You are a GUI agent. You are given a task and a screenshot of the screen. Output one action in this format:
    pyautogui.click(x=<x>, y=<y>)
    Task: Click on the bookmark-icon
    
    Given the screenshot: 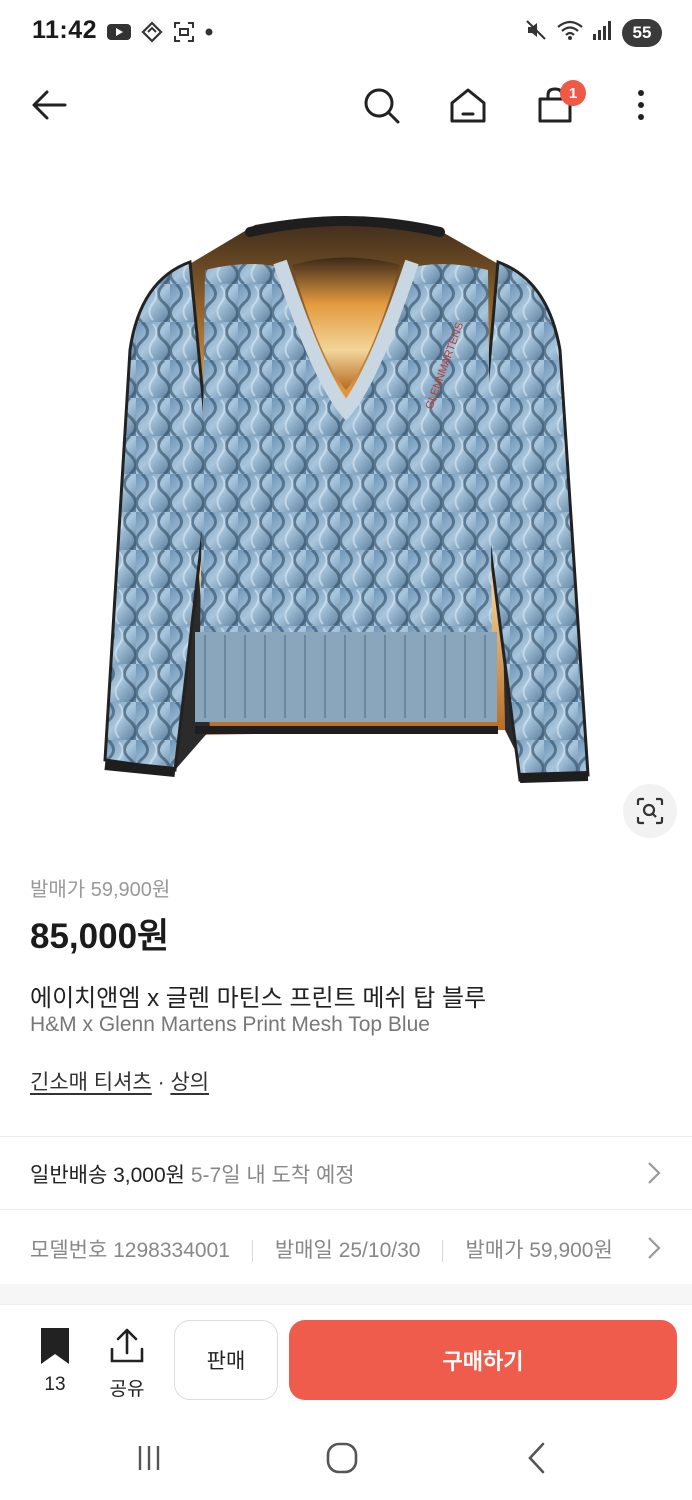 What is the action you would take?
    pyautogui.click(x=55, y=1348)
    